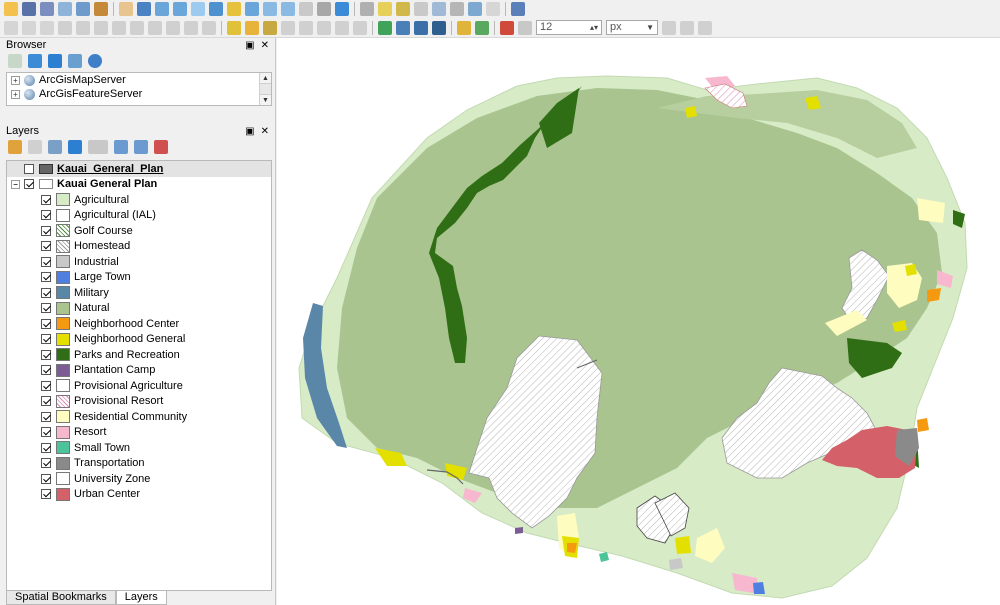 This screenshot has width=1000, height=605. What do you see at coordinates (121, 147) in the screenshot?
I see `expand-all-icon` at bounding box center [121, 147].